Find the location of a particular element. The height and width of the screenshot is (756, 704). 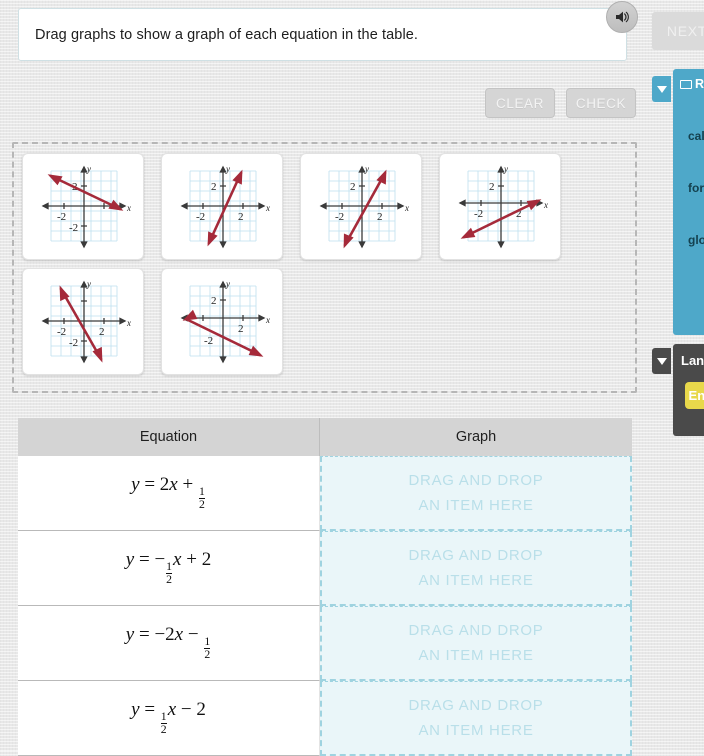

equation-expression: y = −2x − 1 2 is located at coordinates (168, 643).